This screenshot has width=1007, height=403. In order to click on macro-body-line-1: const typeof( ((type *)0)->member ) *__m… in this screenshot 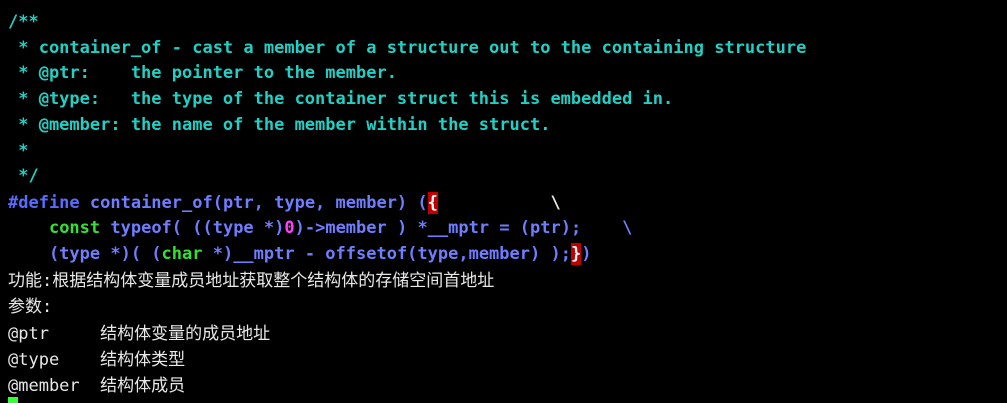, I will do `click(320, 228)`.